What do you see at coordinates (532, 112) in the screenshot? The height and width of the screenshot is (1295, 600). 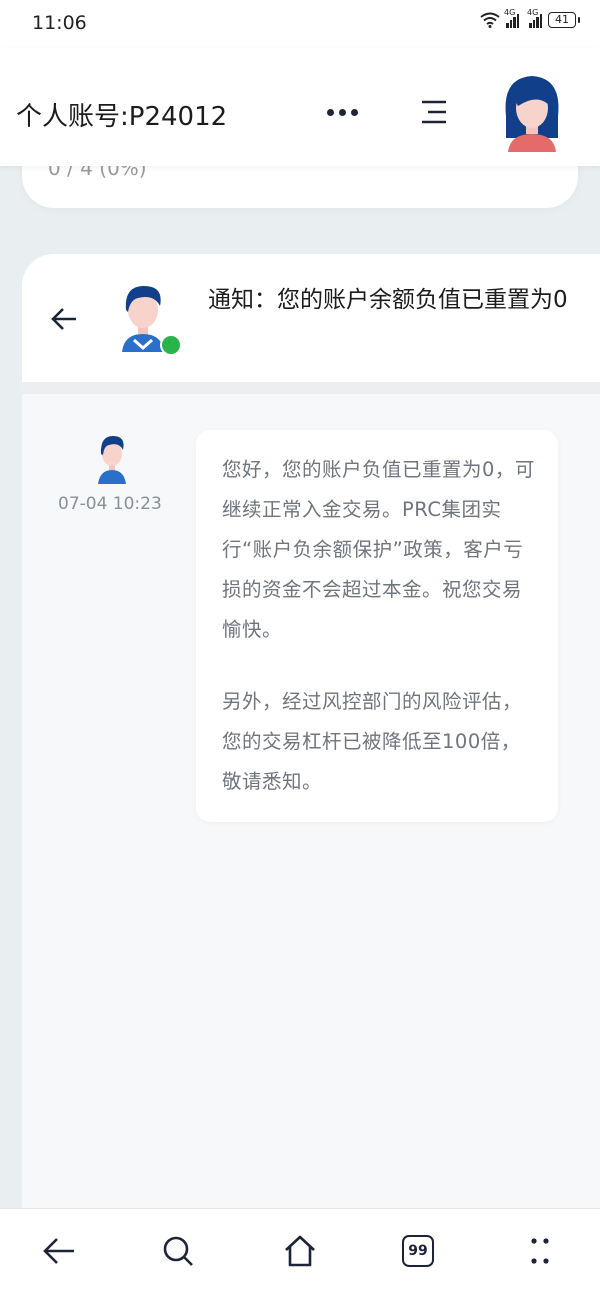 I see `avatar` at bounding box center [532, 112].